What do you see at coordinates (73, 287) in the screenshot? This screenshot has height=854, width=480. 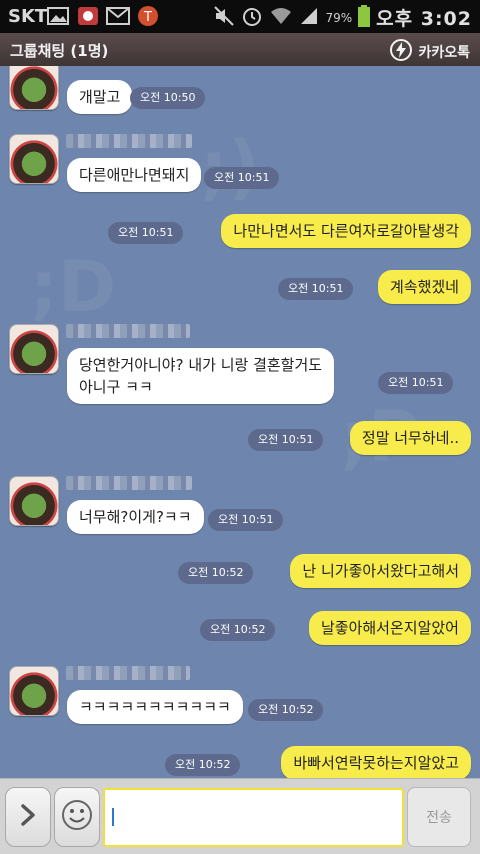 I see `watermark-shape: ;D` at bounding box center [73, 287].